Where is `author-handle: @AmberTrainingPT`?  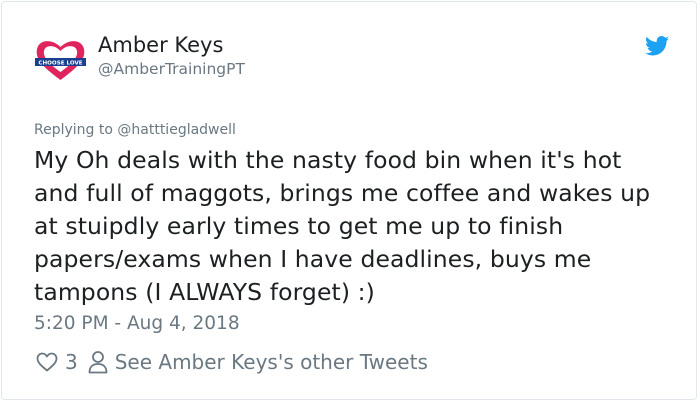
author-handle: @AmberTrainingPT is located at coordinates (171, 69).